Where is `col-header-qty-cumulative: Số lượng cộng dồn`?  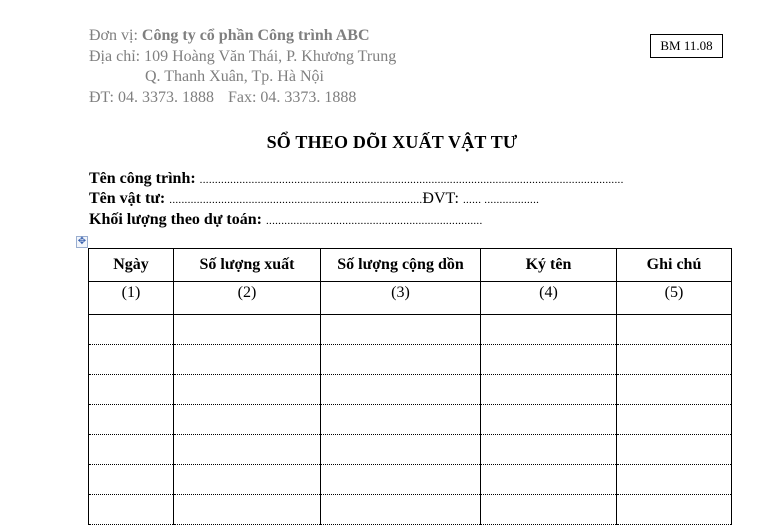 col-header-qty-cumulative: Số lượng cộng dồn is located at coordinates (400, 265).